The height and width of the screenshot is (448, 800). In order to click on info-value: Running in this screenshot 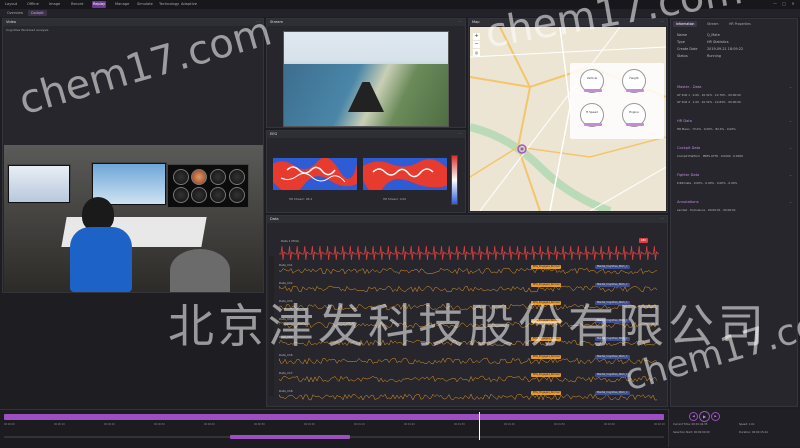, I will do `click(714, 56)`.